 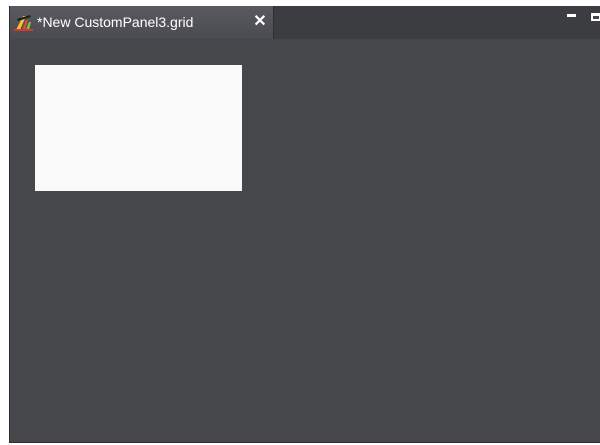 I want to click on application-icon, so click(x=23, y=23).